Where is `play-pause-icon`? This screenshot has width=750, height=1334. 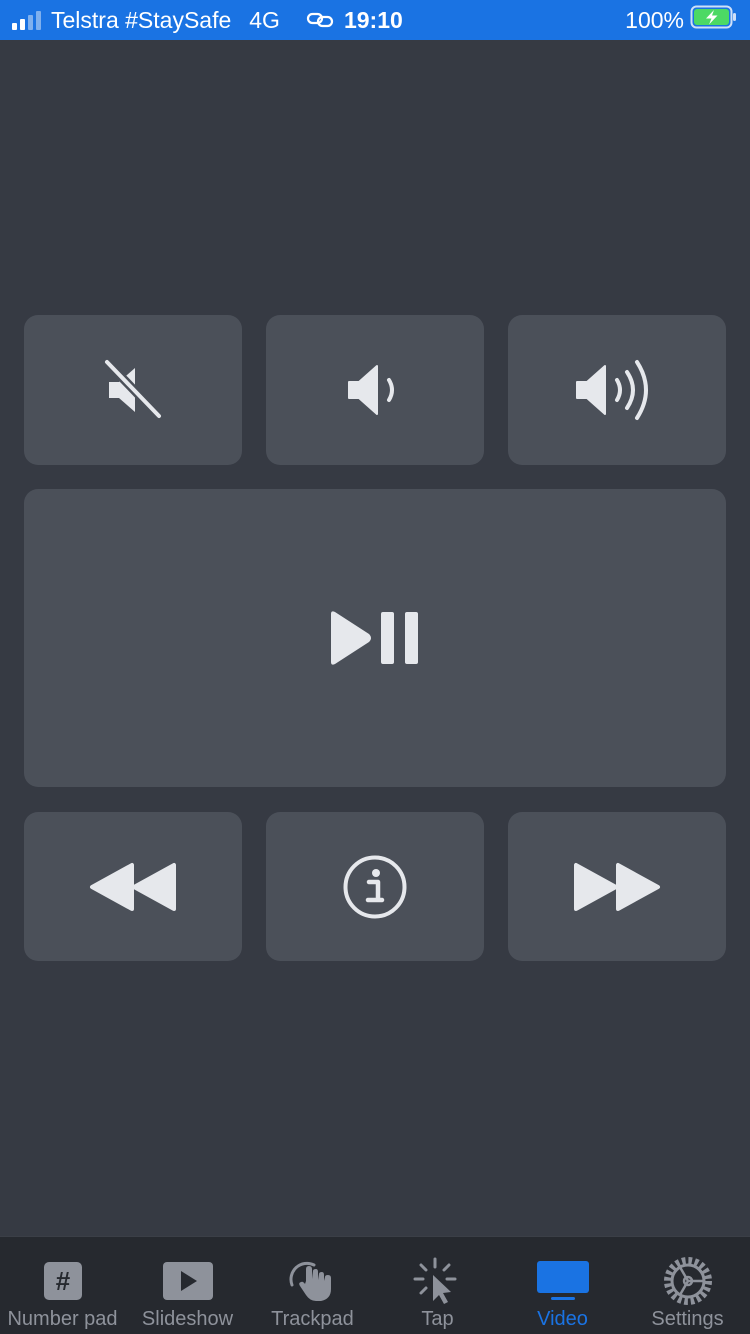 play-pause-icon is located at coordinates (374, 638).